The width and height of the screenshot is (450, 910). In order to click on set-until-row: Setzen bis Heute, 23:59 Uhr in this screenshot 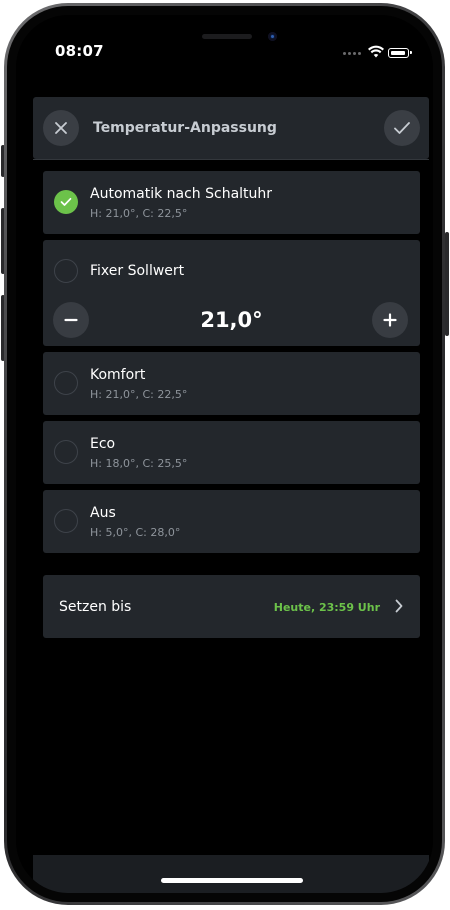, I will do `click(231, 606)`.